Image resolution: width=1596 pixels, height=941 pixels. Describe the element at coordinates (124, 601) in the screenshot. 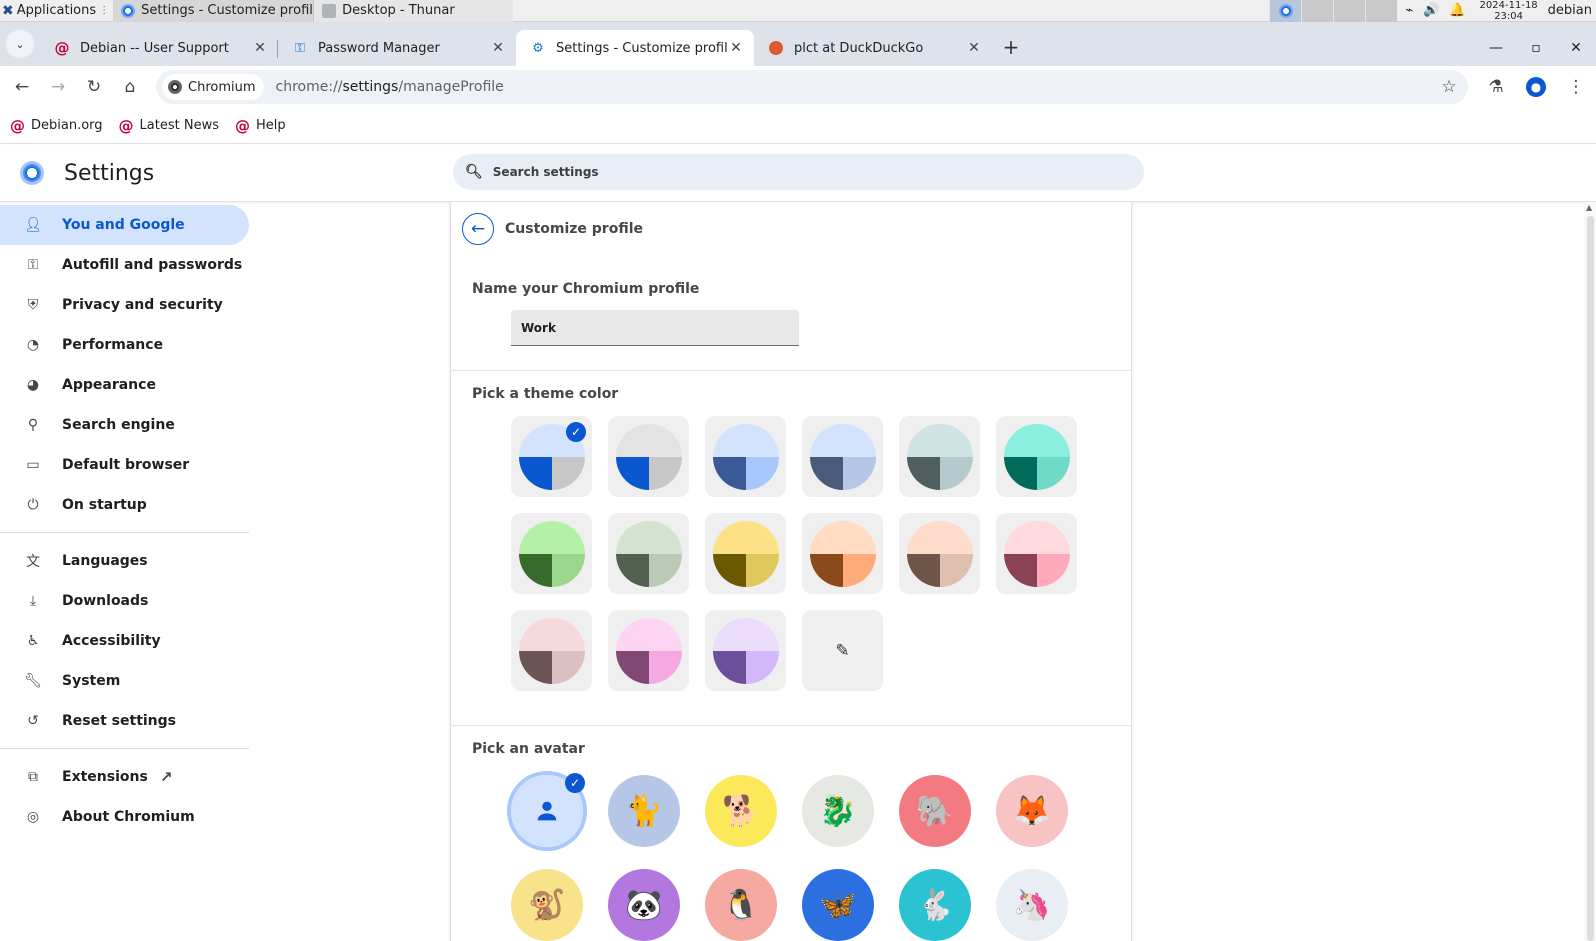

I see `sidebar-item-downloads: ⤓ Downloads` at that location.